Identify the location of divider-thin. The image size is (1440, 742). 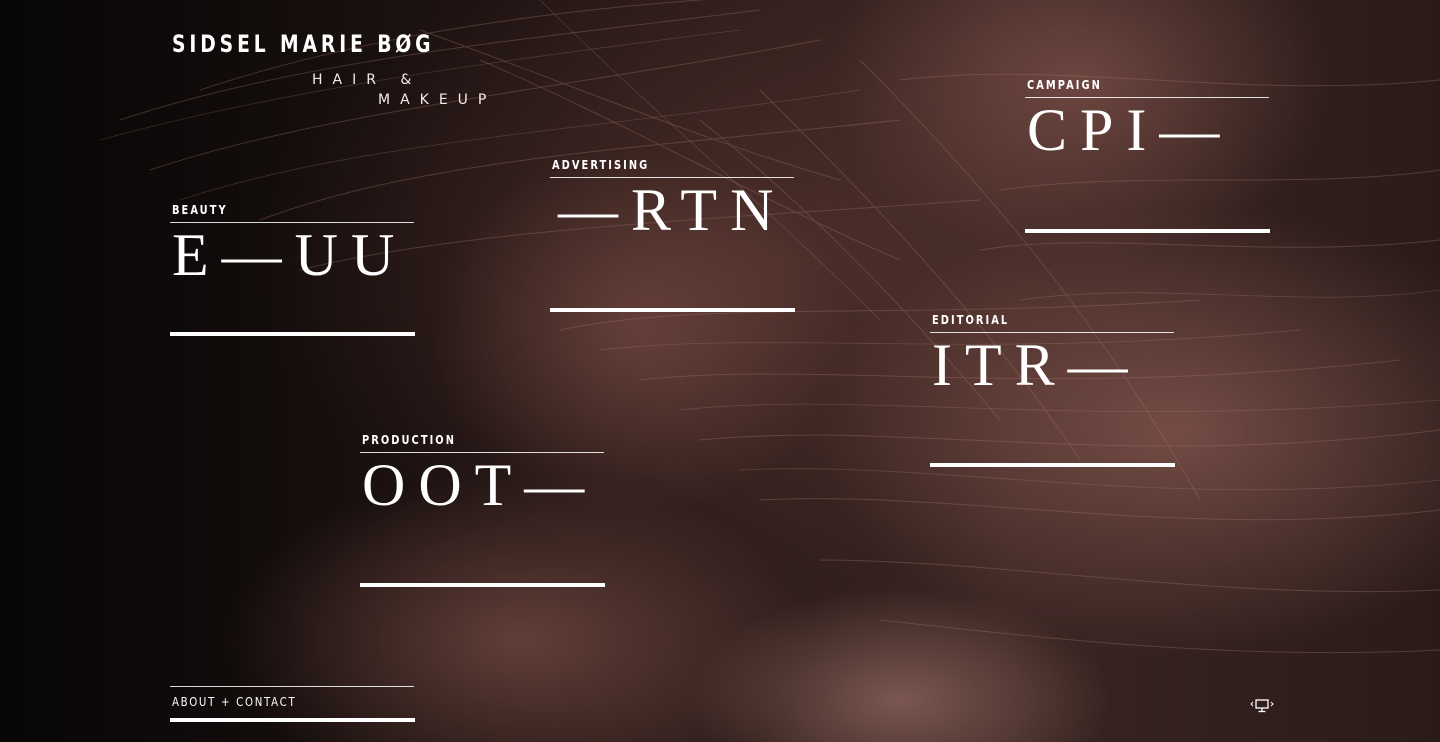
(292, 686).